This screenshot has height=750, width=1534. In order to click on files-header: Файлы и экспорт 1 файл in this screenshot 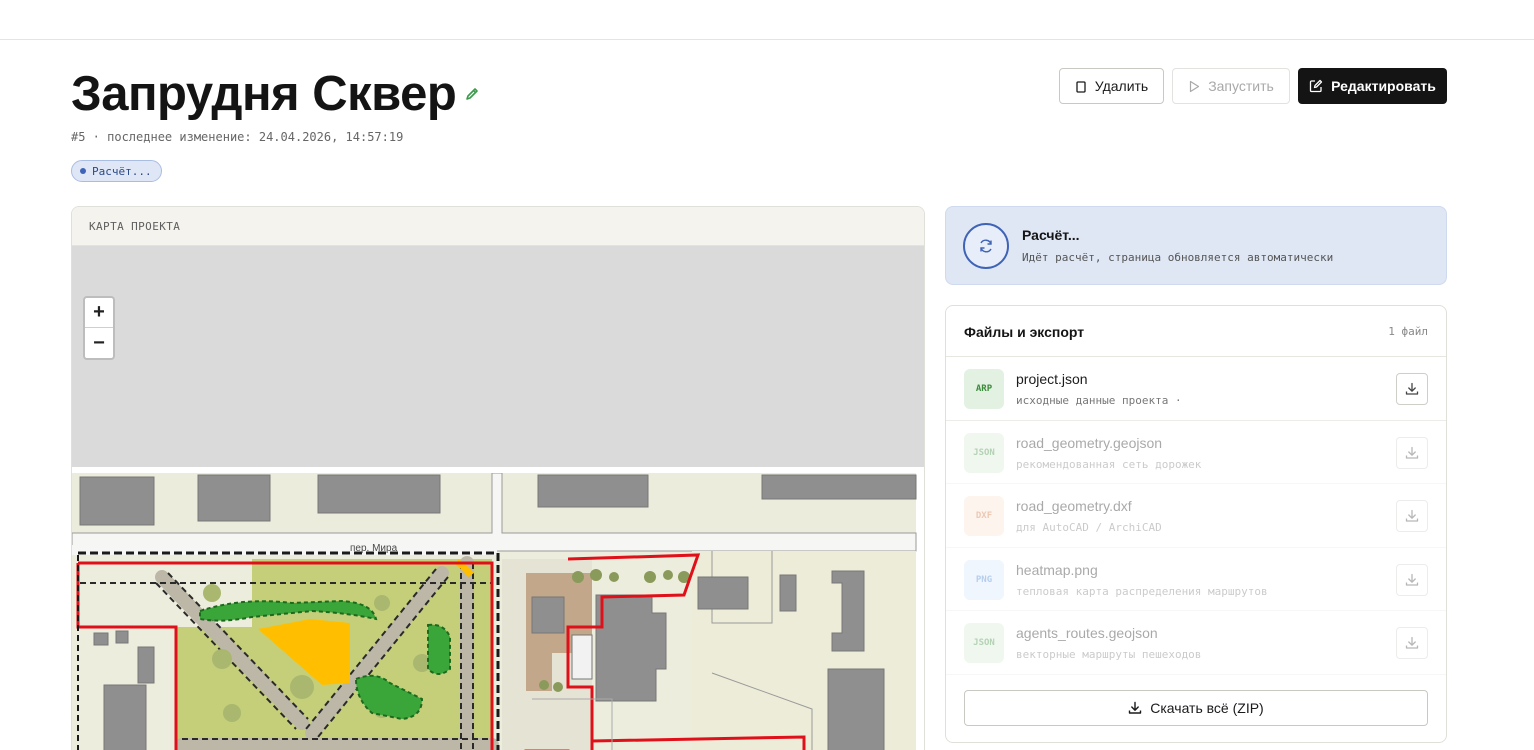, I will do `click(1196, 331)`.